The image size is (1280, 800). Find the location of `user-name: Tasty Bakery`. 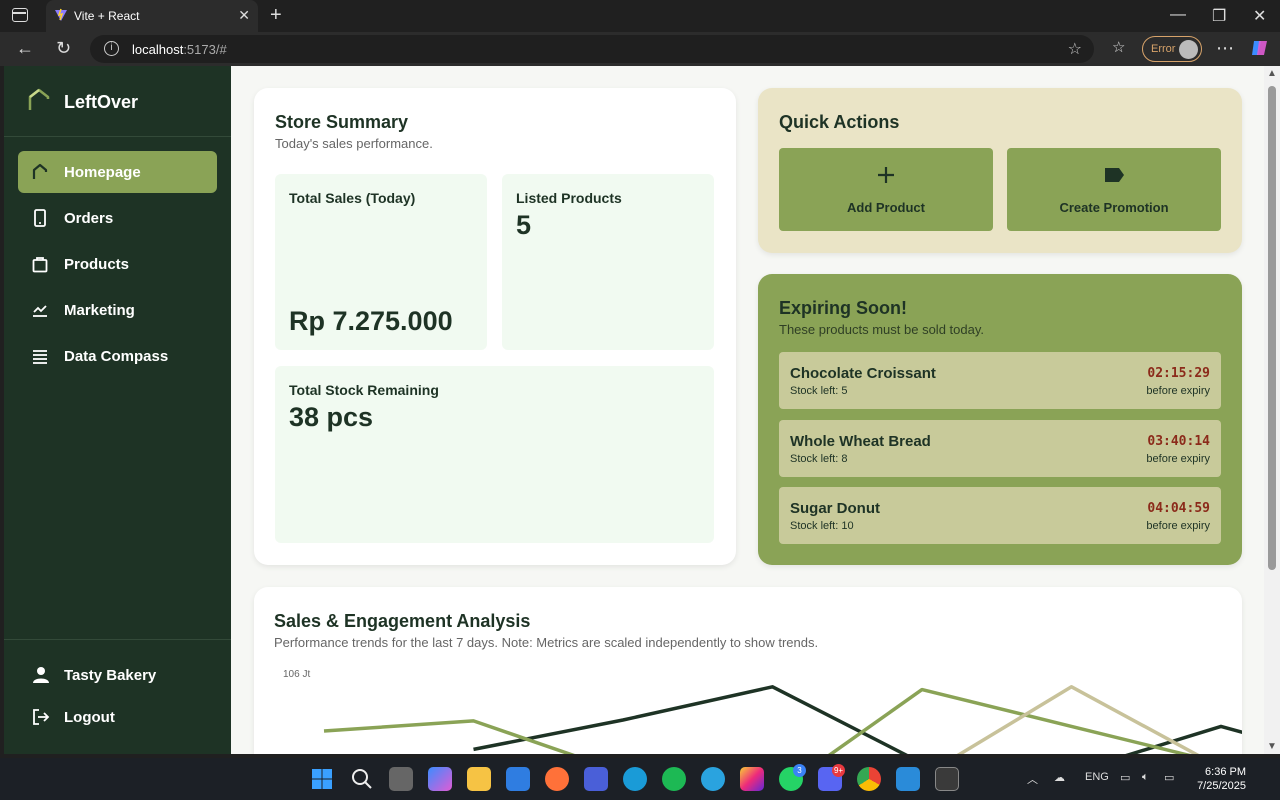

user-name: Tasty Bakery is located at coordinates (110, 675).